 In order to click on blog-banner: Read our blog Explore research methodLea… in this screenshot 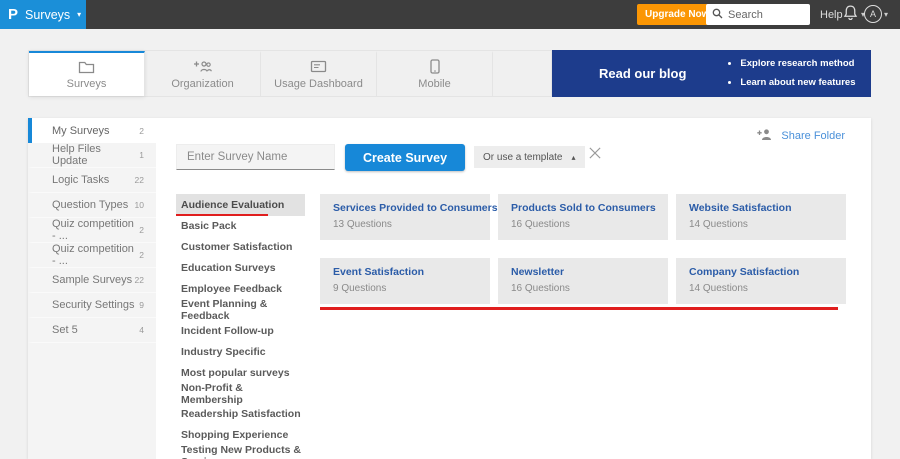, I will do `click(711, 73)`.